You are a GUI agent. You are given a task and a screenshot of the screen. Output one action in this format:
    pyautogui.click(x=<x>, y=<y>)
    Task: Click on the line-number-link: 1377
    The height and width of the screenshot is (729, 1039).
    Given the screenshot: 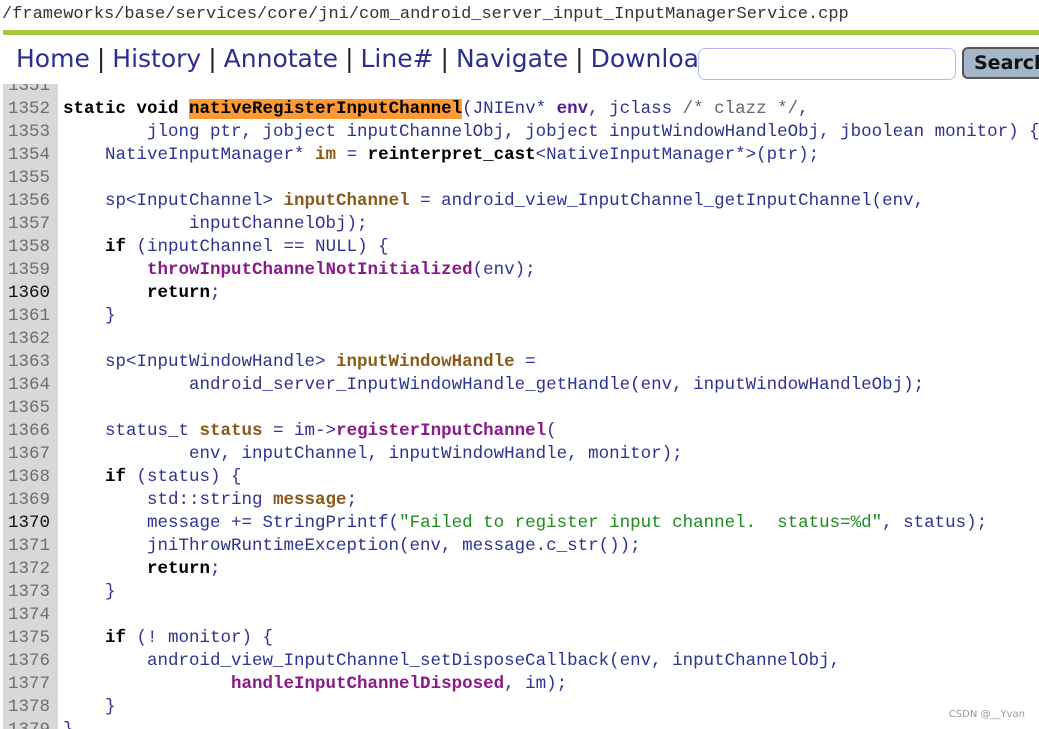 What is the action you would take?
    pyautogui.click(x=33, y=684)
    